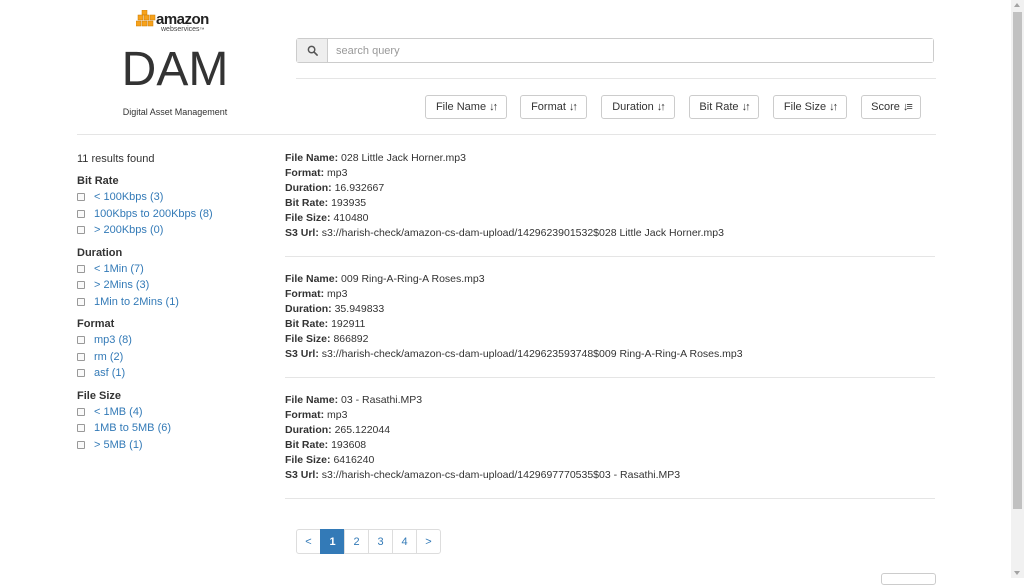  I want to click on sort-bit-rate-button: Bit Rate ↓↑, so click(724, 107).